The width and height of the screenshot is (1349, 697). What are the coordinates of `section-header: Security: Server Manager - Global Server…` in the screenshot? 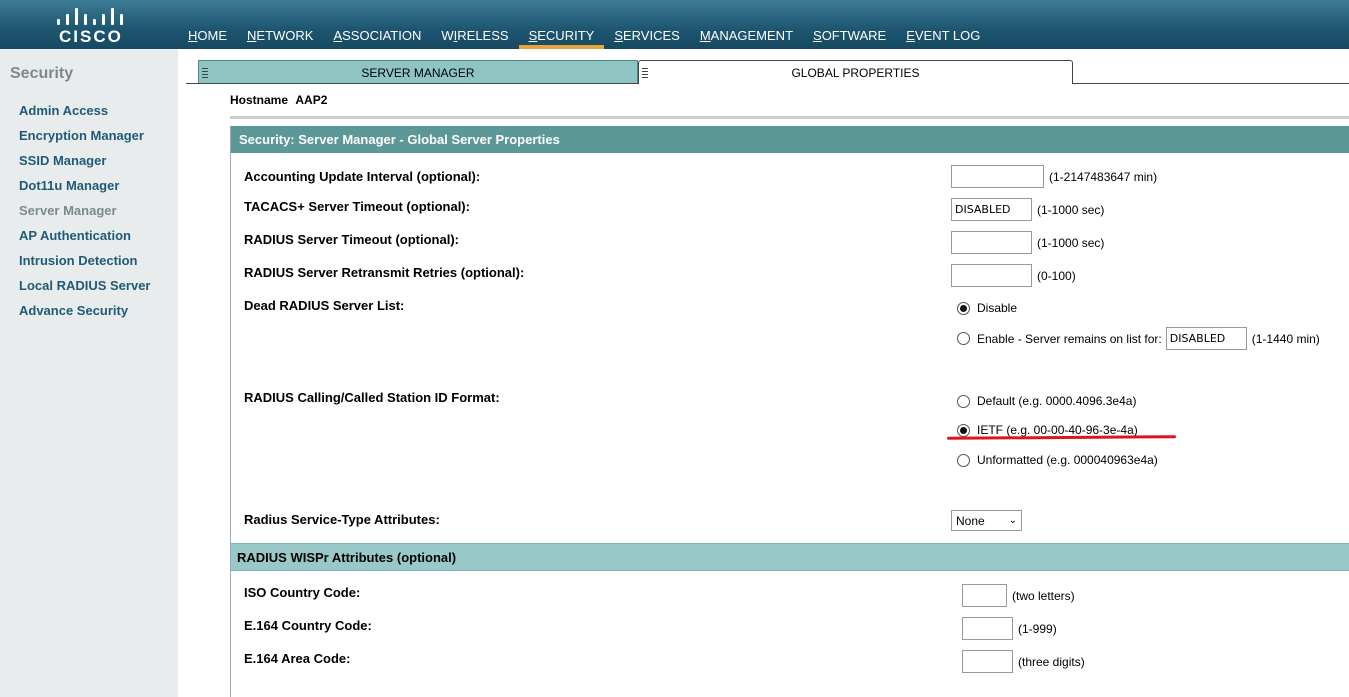 It's located at (790, 139).